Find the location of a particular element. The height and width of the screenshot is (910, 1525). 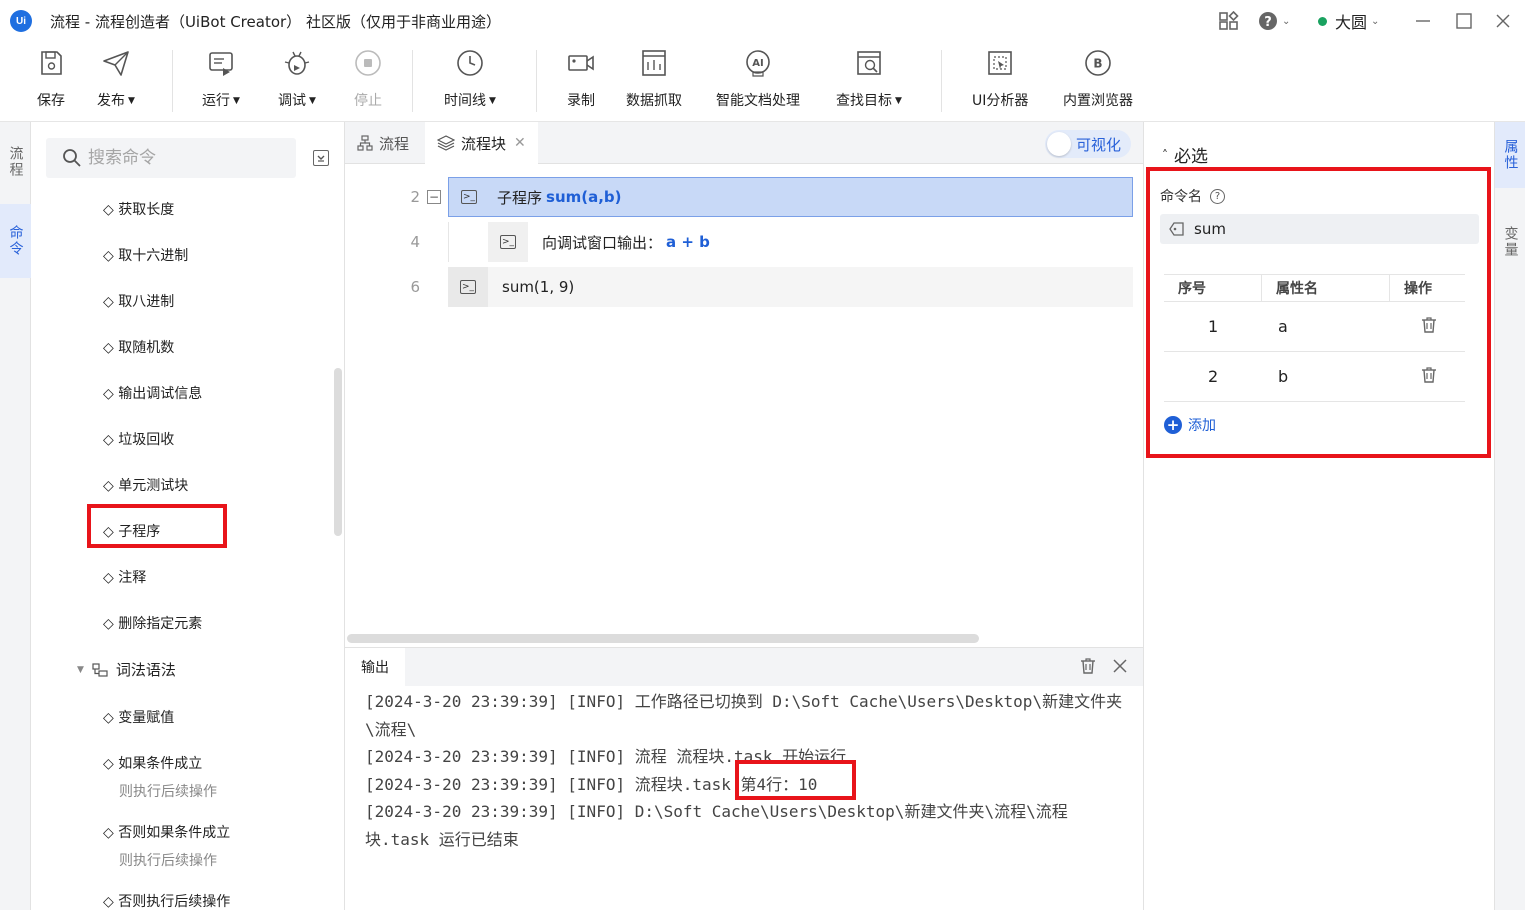

ui-analyzer-button: UI分析器 is located at coordinates (1000, 79).